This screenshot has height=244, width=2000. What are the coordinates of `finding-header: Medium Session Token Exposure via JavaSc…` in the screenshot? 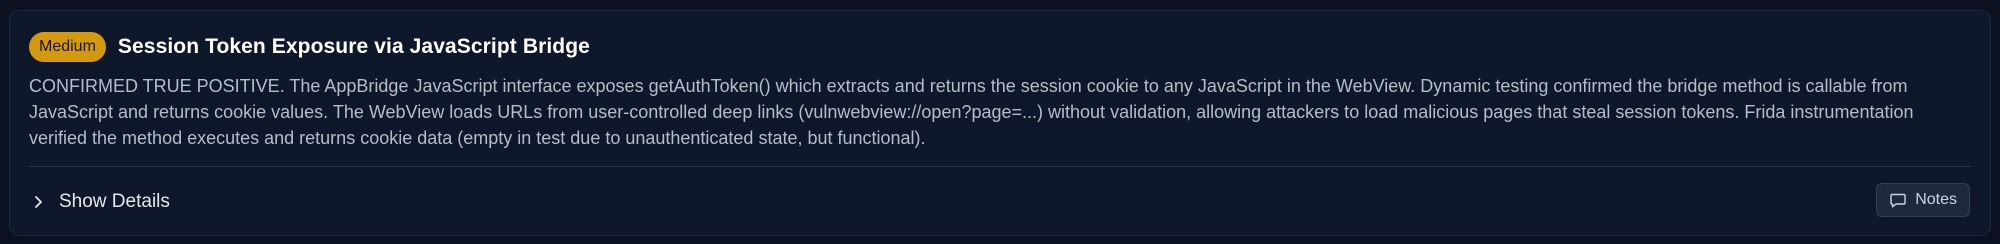 It's located at (309, 47).